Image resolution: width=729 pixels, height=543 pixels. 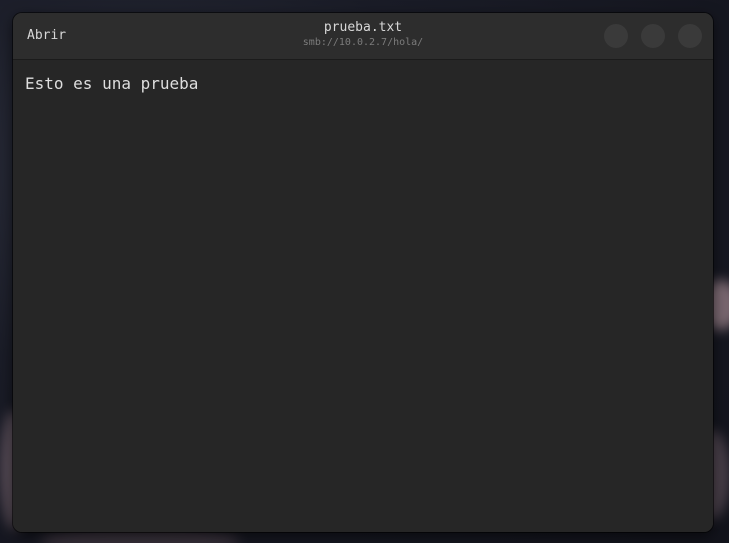 I want to click on editor-content: Esto es una prueba, so click(x=111, y=84).